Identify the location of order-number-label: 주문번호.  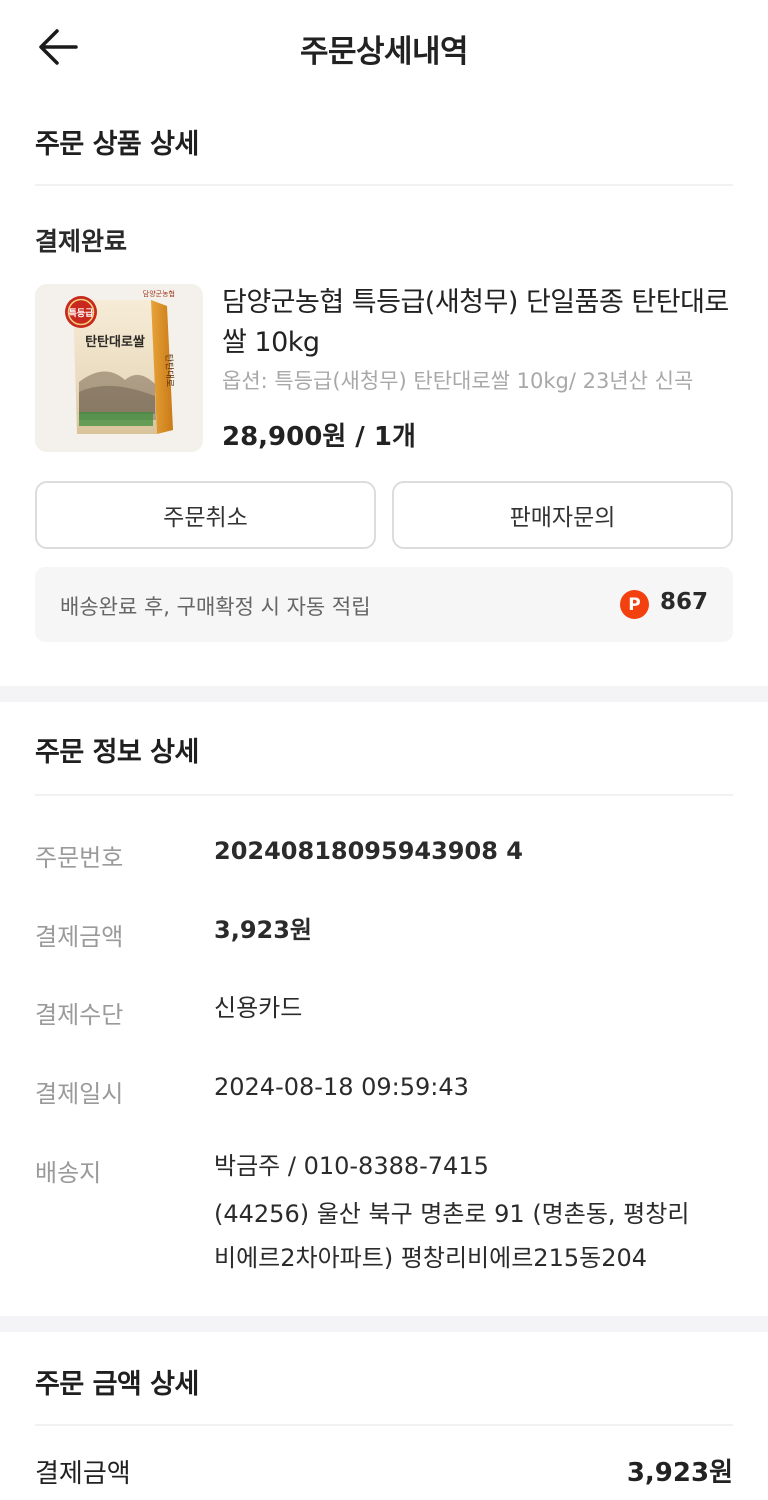
(79, 858).